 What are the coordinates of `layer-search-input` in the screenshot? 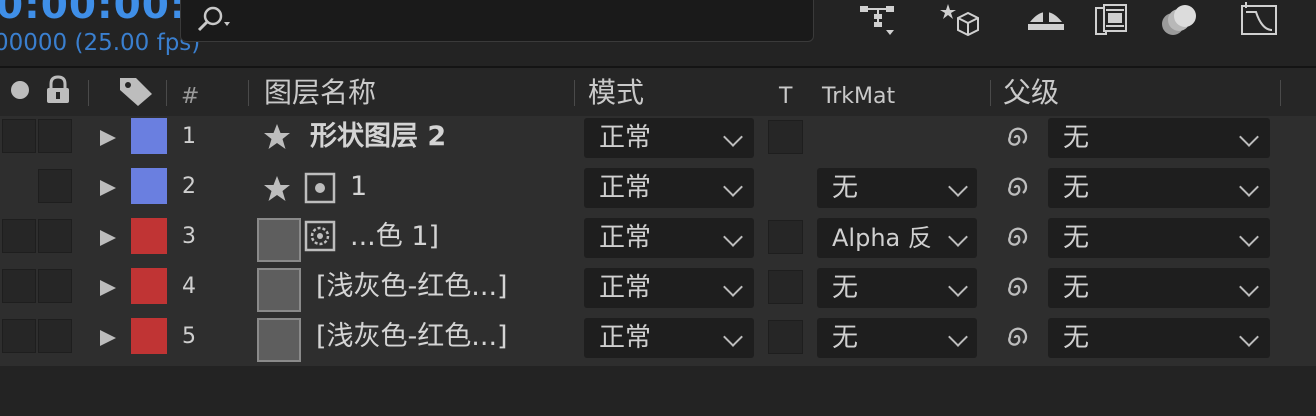 It's located at (497, 21).